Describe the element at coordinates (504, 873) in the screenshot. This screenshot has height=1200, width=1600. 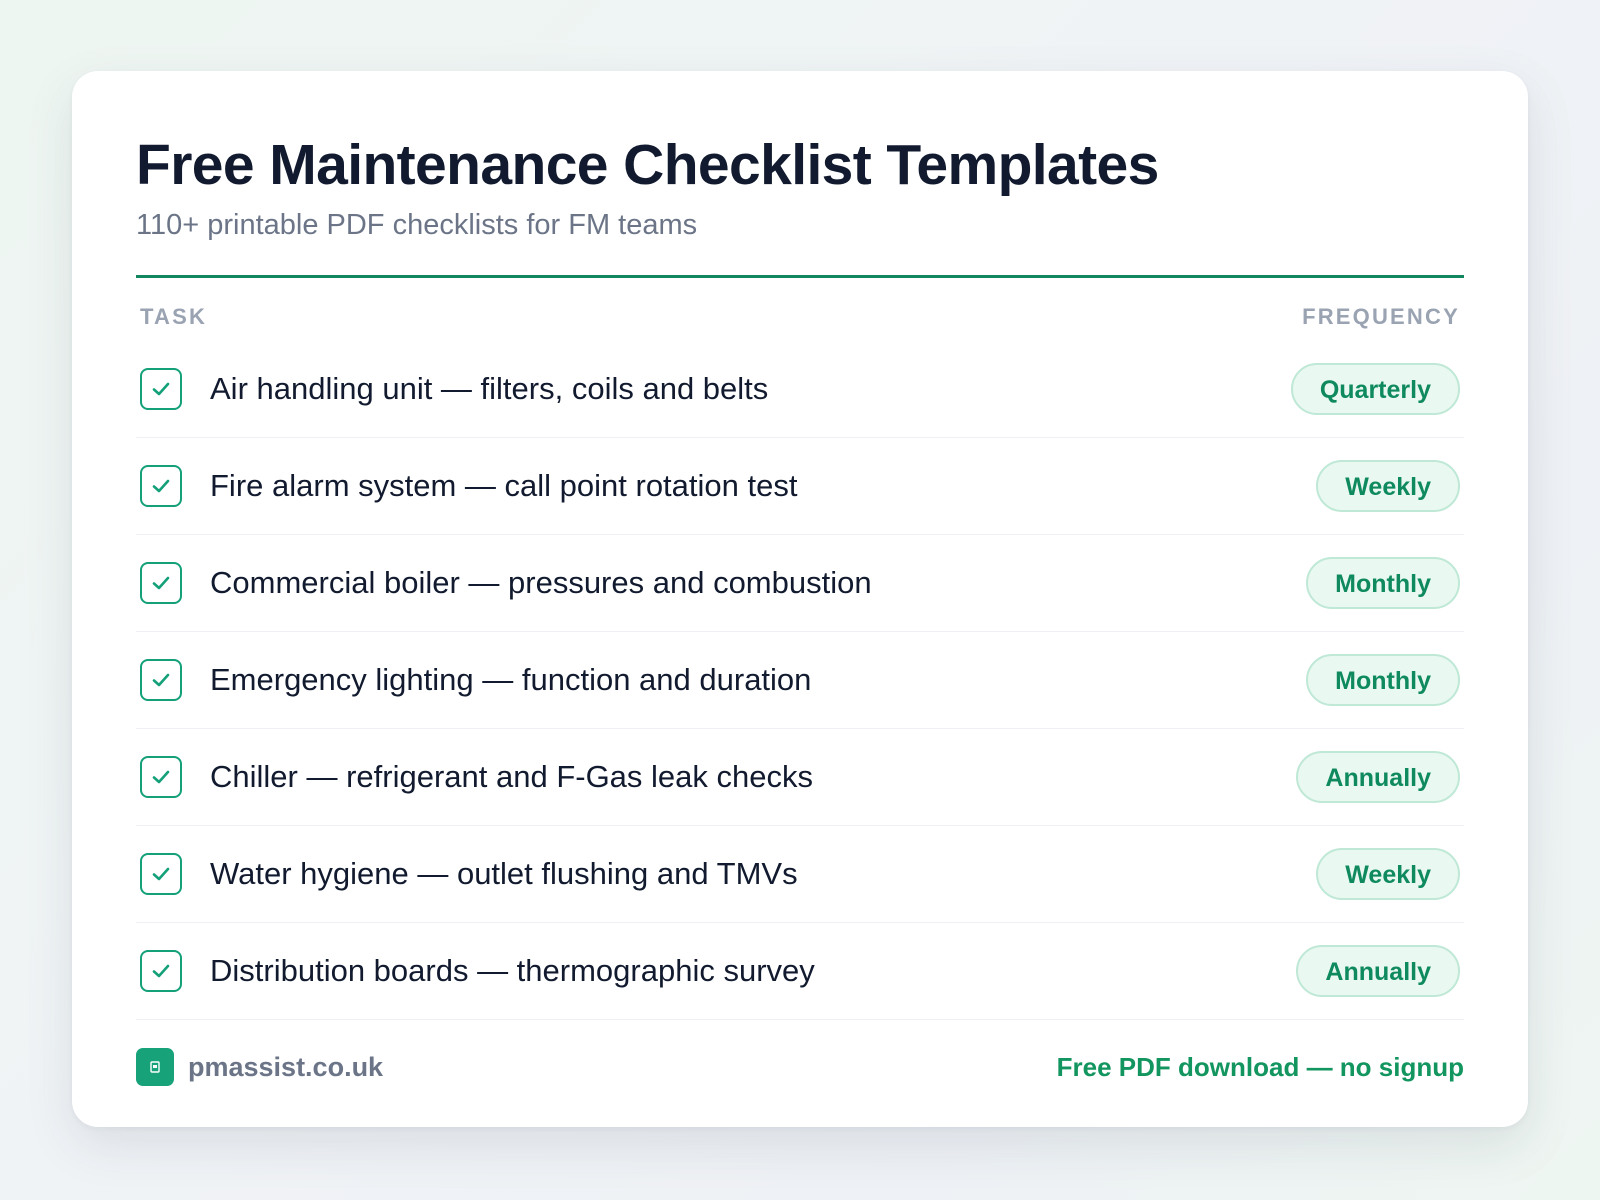
I see `task-label: Water hygiene — outlet flushing and TMVs` at that location.